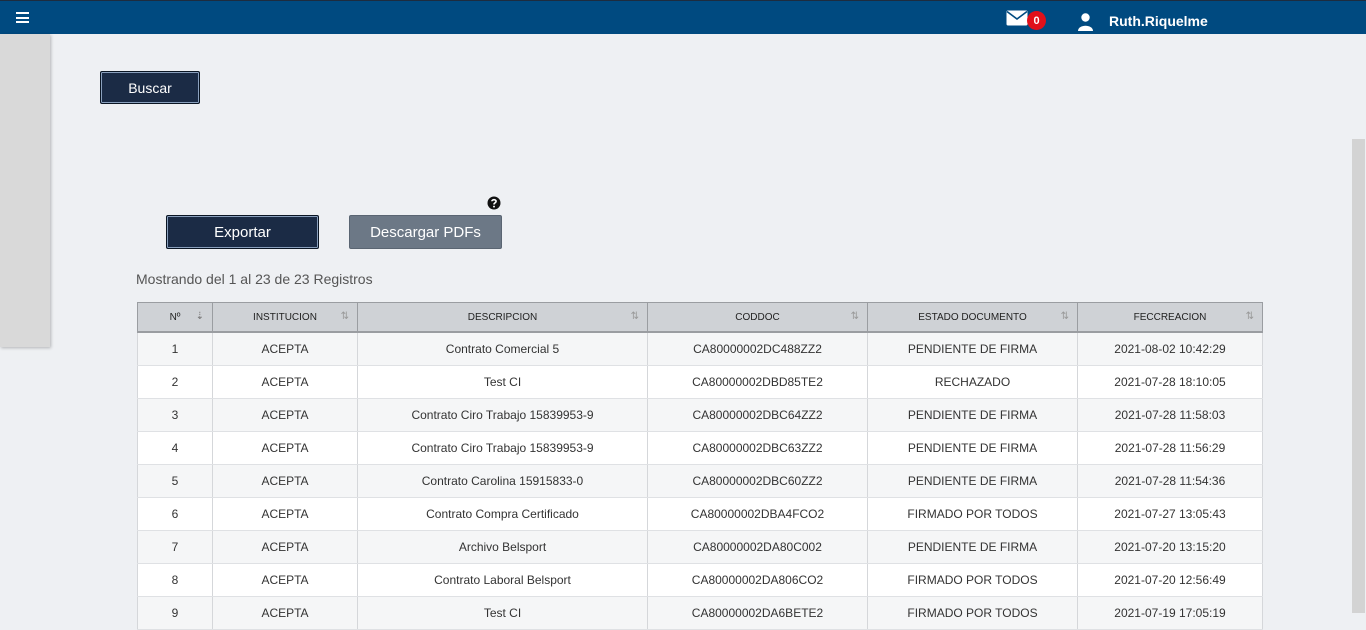  What do you see at coordinates (25, 190) in the screenshot?
I see `sidebar-panel` at bounding box center [25, 190].